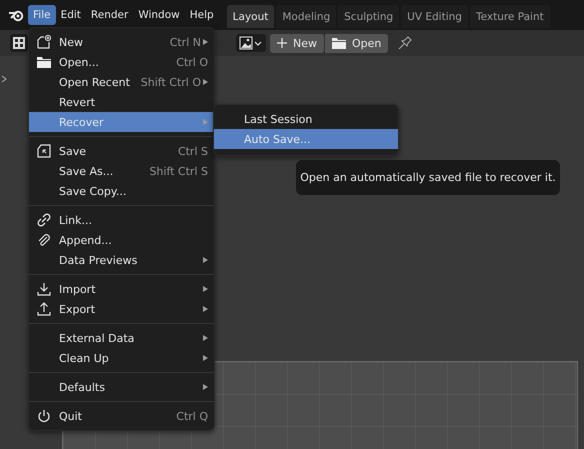 This screenshot has width=584, height=449. Describe the element at coordinates (251, 43) in the screenshot. I see `image-browse-dropdown` at that location.